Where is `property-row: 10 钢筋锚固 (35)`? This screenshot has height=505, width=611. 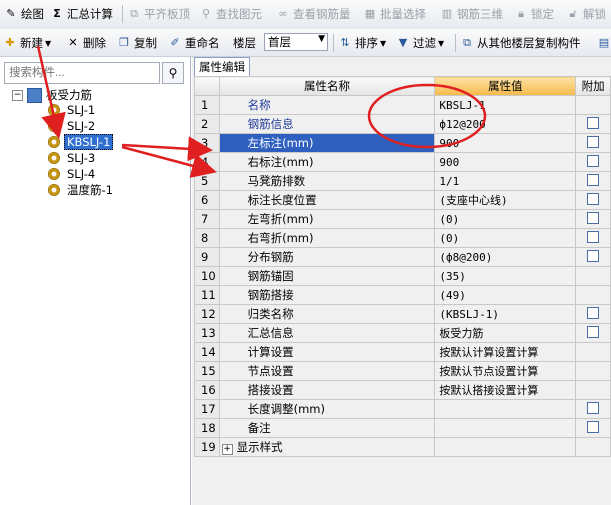
property-row: 10 钢筋锚固 (35) is located at coordinates (402, 276).